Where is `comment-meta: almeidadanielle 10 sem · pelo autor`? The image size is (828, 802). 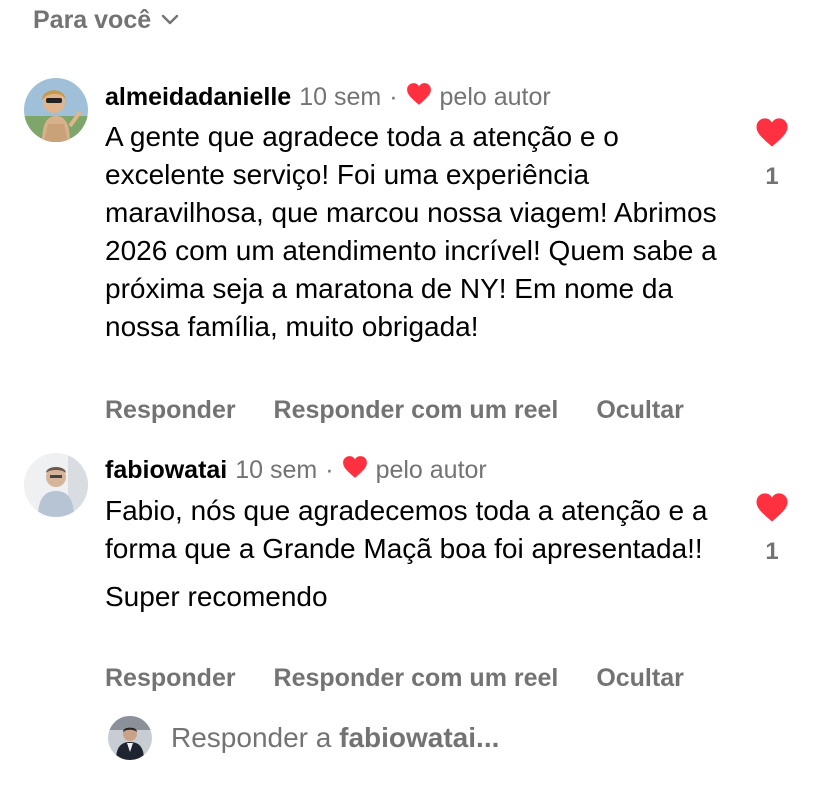 comment-meta: almeidadanielle 10 sem · pelo autor is located at coordinates (328, 97).